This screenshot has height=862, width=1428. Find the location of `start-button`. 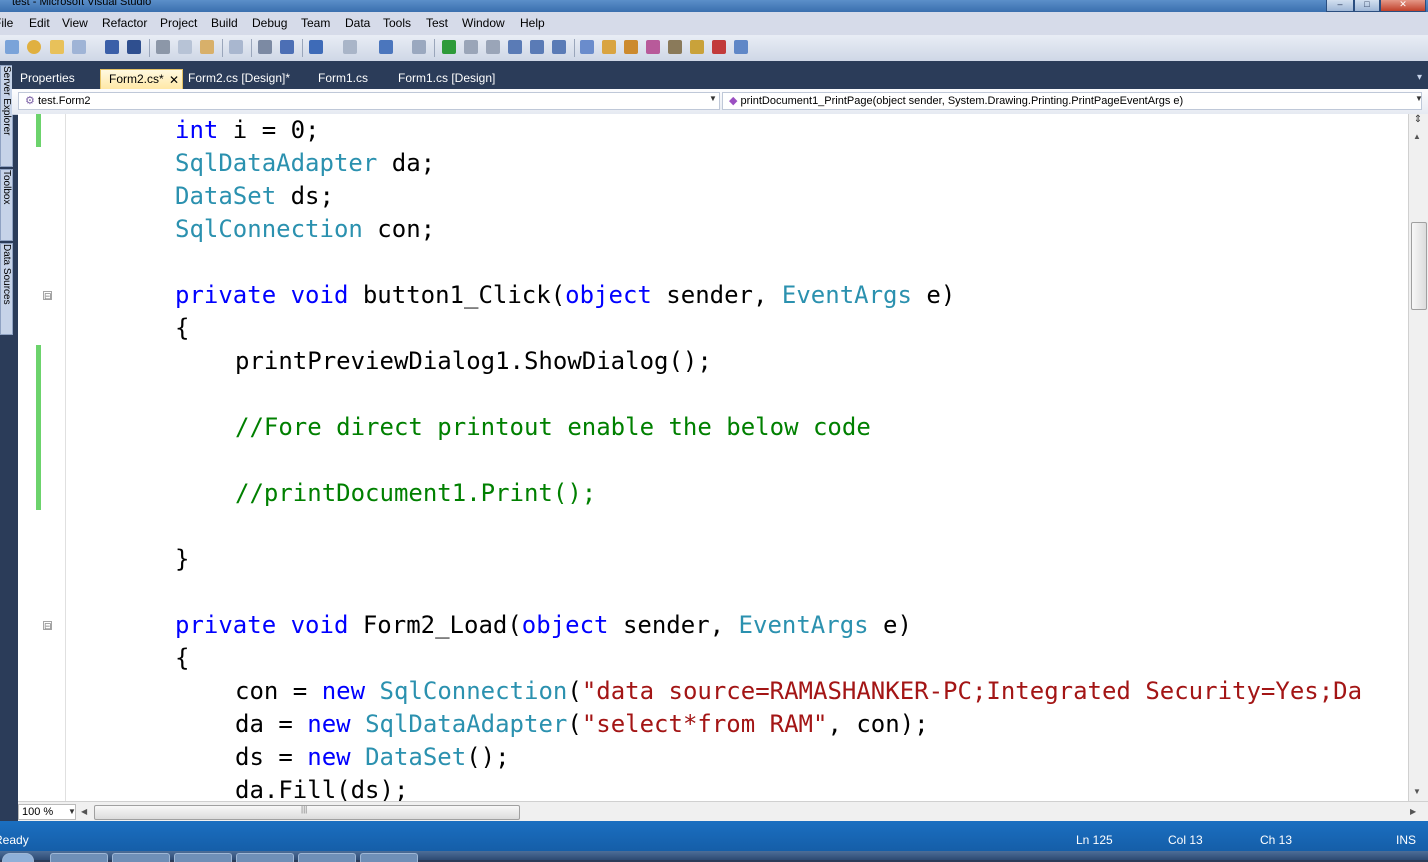

start-button is located at coordinates (18, 857).